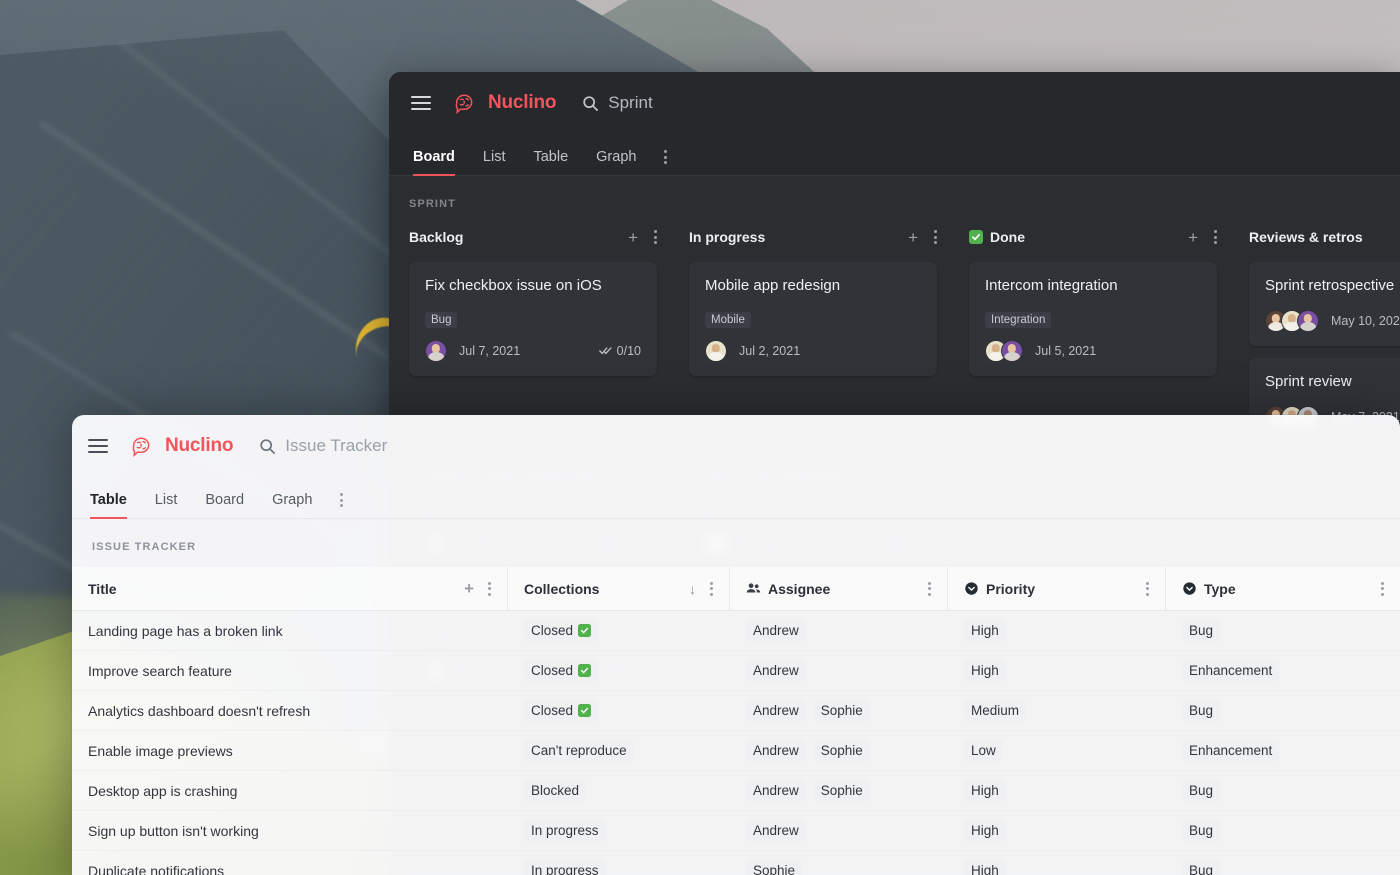  I want to click on column-header-priority: Priority, so click(1057, 588).